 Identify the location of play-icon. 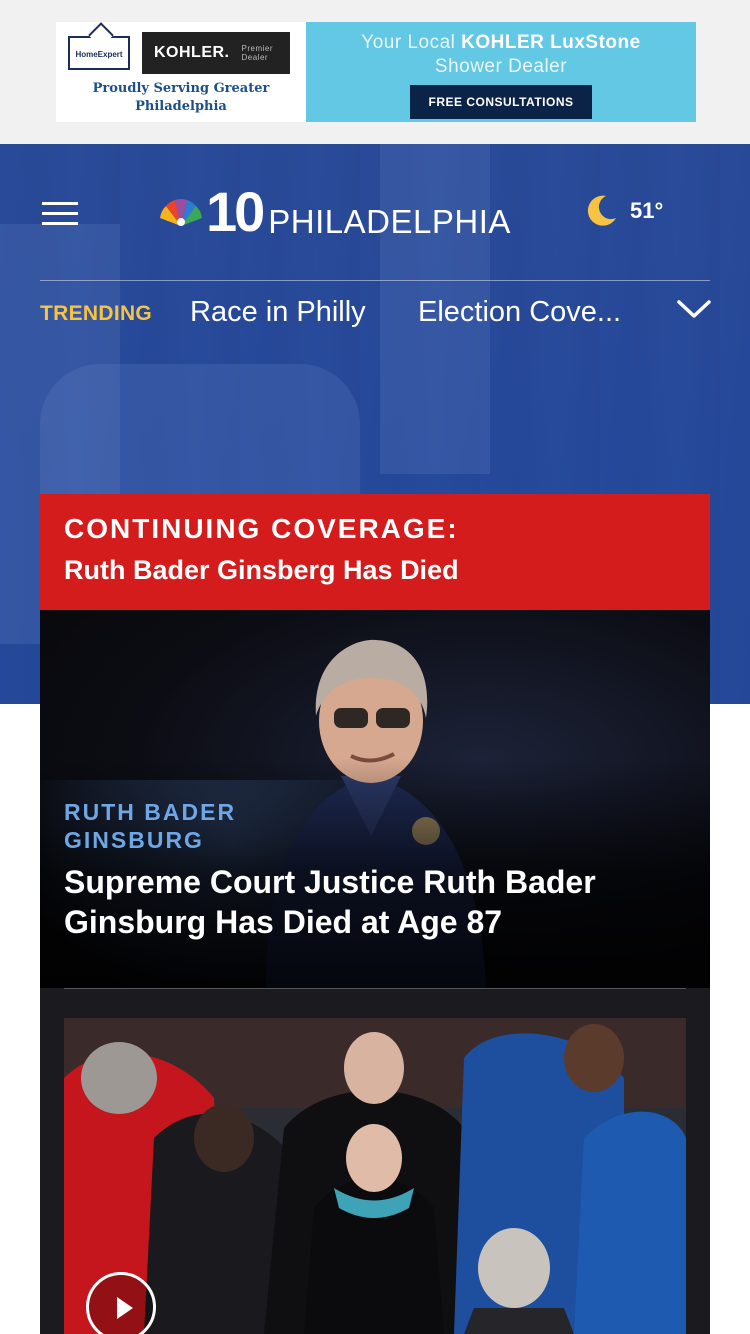
(121, 1303).